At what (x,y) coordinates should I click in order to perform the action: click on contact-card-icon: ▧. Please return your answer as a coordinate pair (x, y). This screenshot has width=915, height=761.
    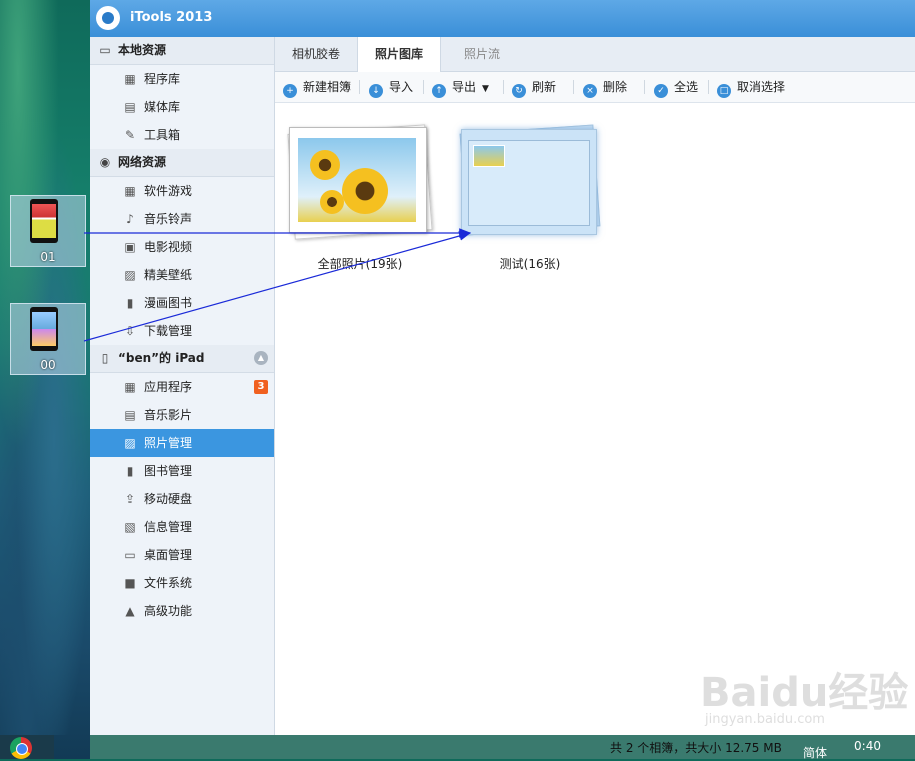
    Looking at the image, I should click on (130, 527).